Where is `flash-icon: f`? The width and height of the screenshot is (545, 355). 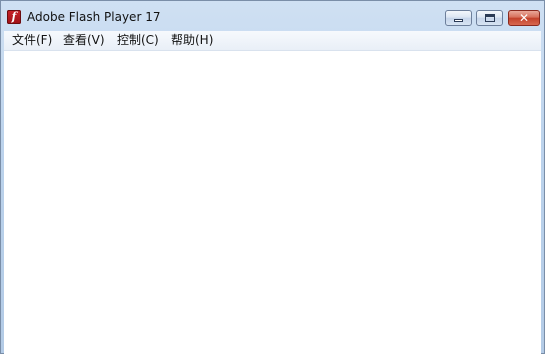 flash-icon: f is located at coordinates (14, 17).